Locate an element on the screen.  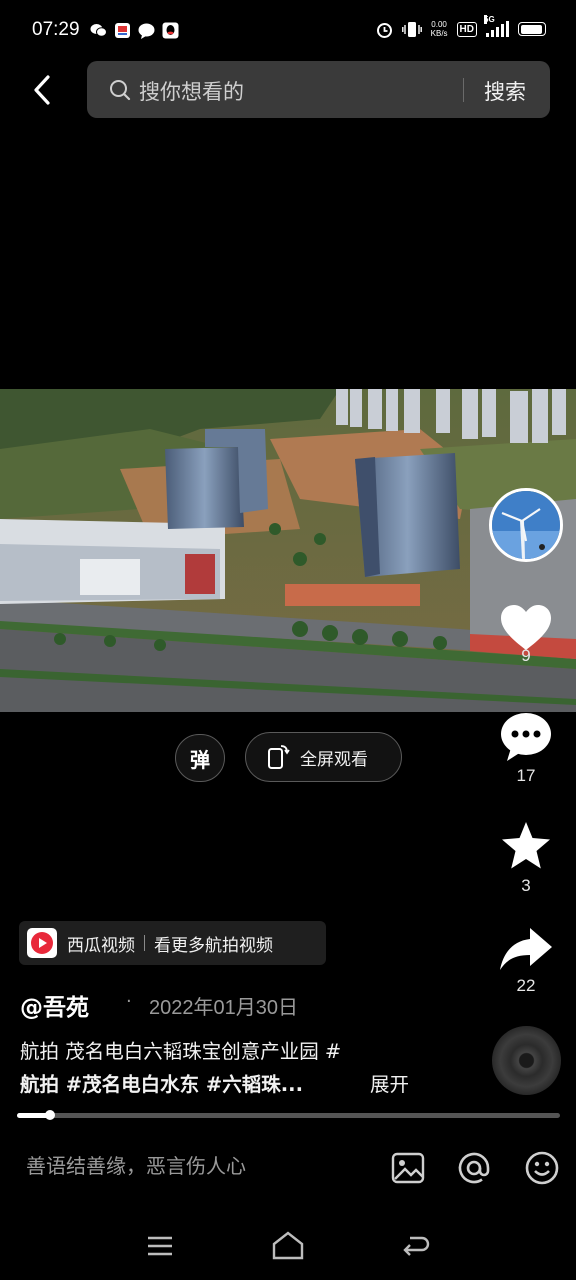
network-type: 5G is located at coordinates (489, 19).